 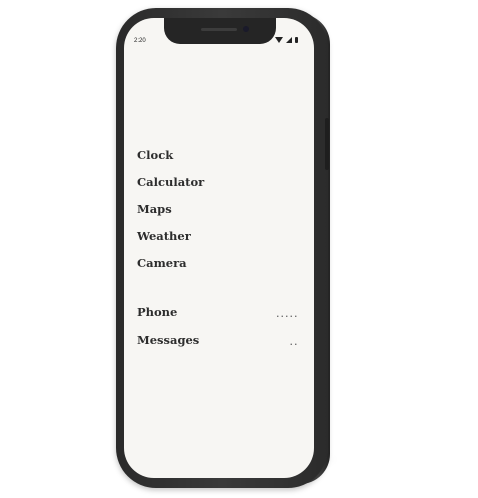 What do you see at coordinates (296, 40) in the screenshot?
I see `battery-icon` at bounding box center [296, 40].